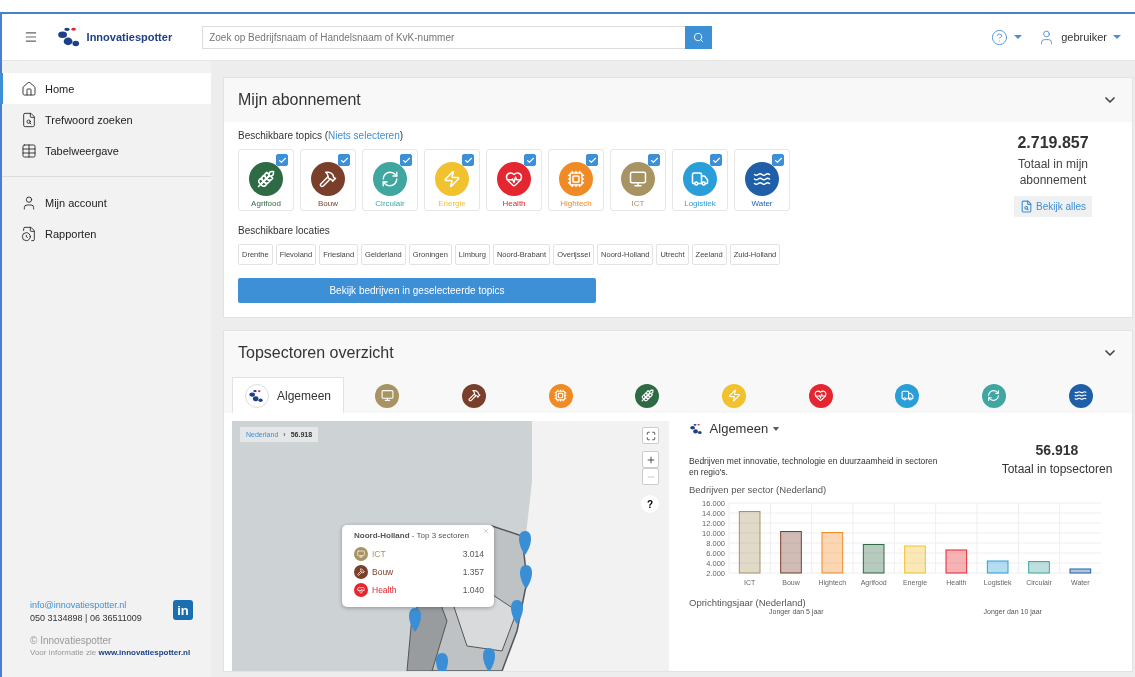  What do you see at coordinates (328, 203) in the screenshot?
I see `topic-label: Bouw` at bounding box center [328, 203].